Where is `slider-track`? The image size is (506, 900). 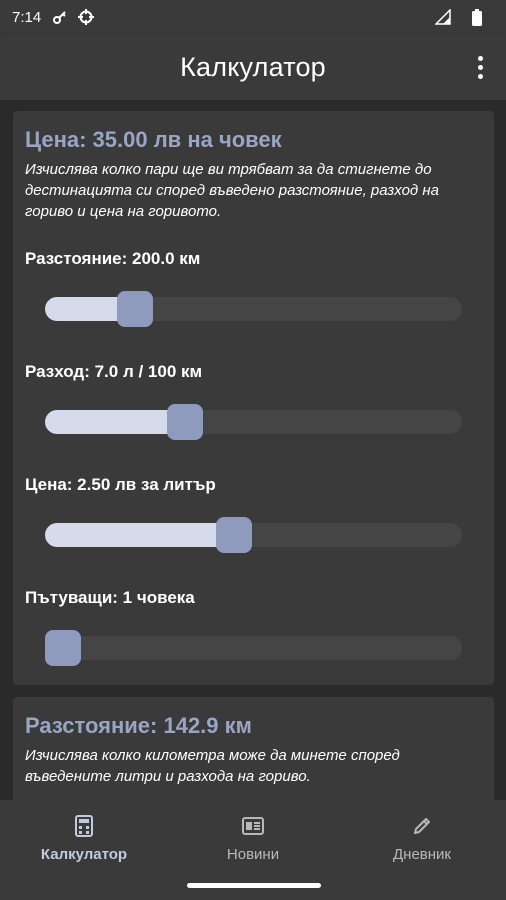 slider-track is located at coordinates (253, 648).